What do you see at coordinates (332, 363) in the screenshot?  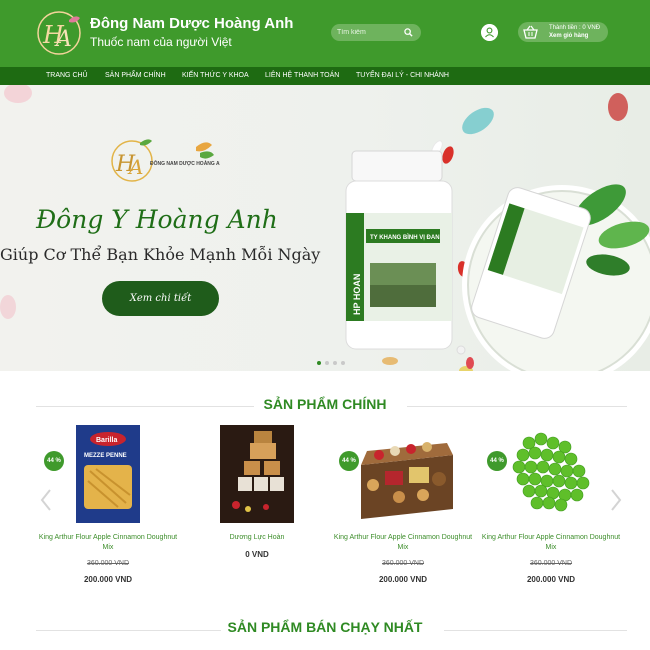 I see `slider-dots` at bounding box center [332, 363].